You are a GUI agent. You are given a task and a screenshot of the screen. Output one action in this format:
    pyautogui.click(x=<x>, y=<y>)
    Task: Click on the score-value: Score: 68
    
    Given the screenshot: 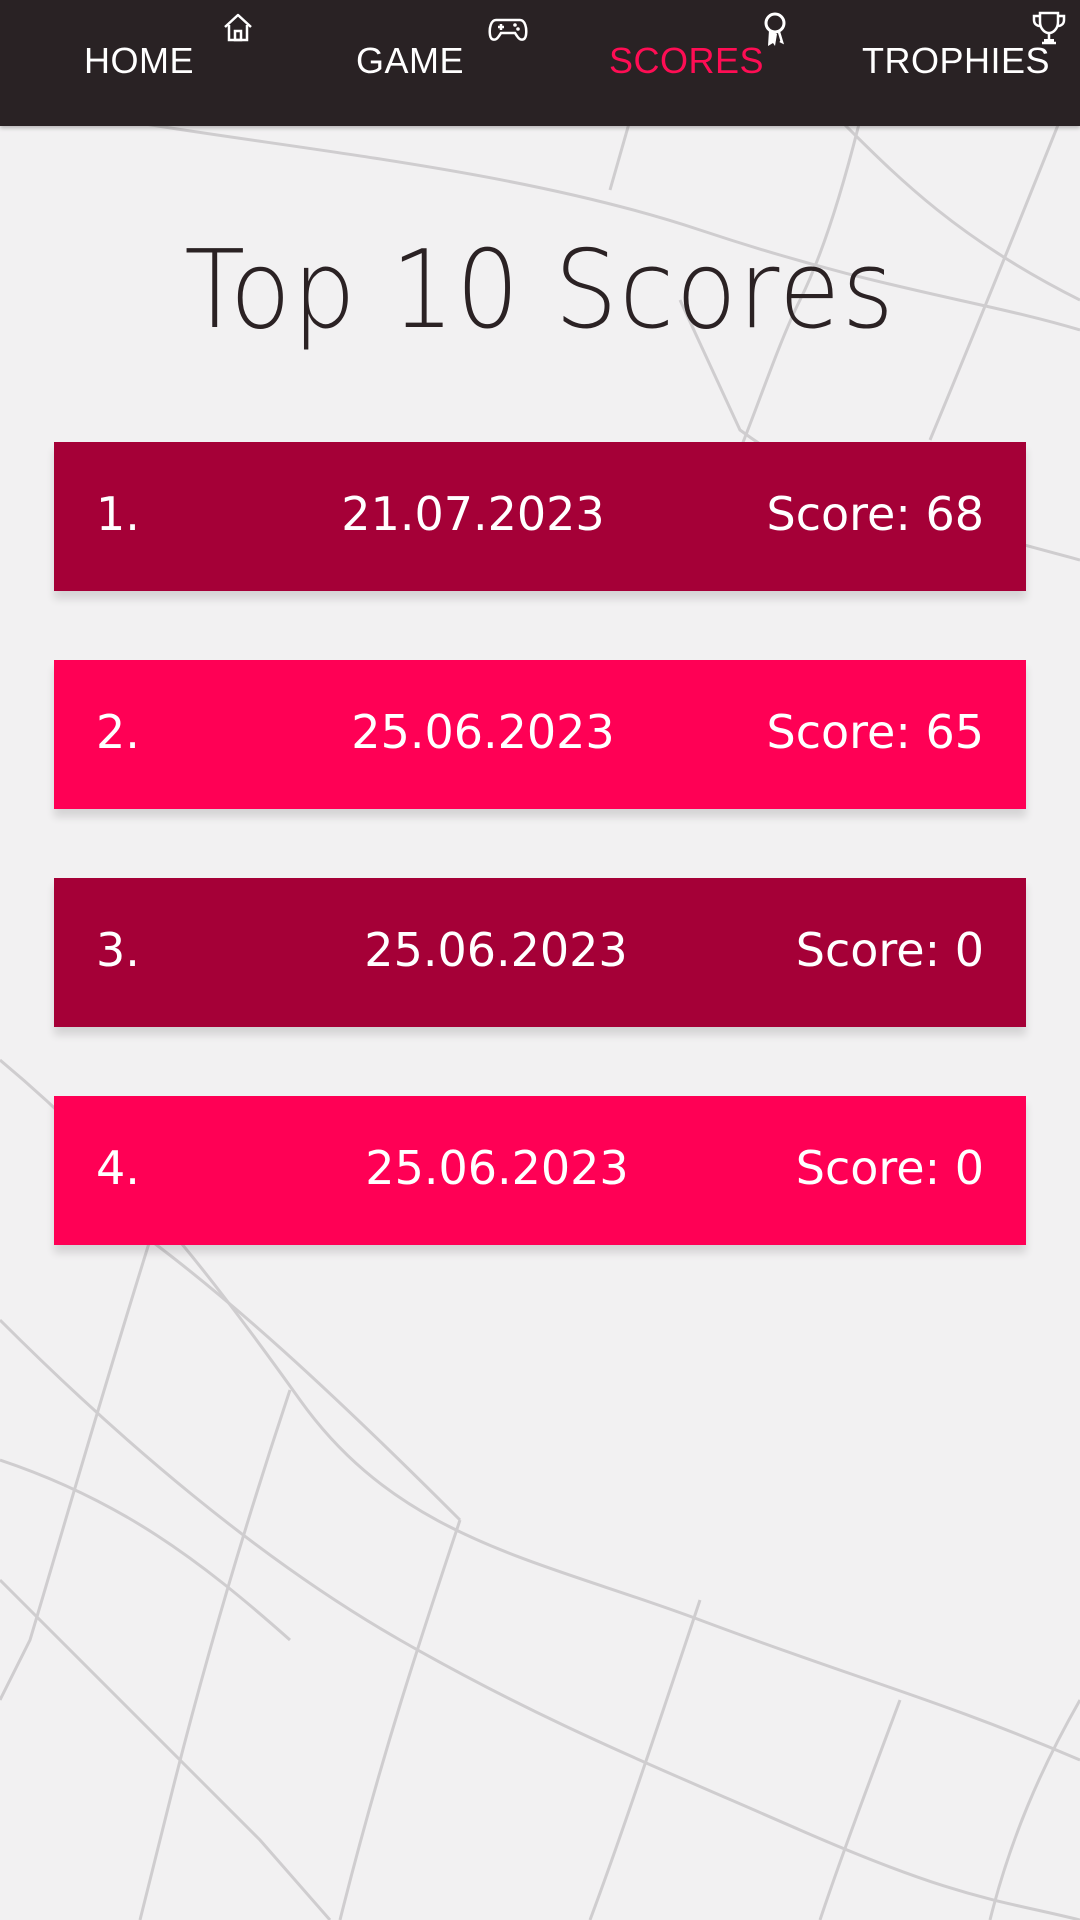 What is the action you would take?
    pyautogui.click(x=875, y=514)
    